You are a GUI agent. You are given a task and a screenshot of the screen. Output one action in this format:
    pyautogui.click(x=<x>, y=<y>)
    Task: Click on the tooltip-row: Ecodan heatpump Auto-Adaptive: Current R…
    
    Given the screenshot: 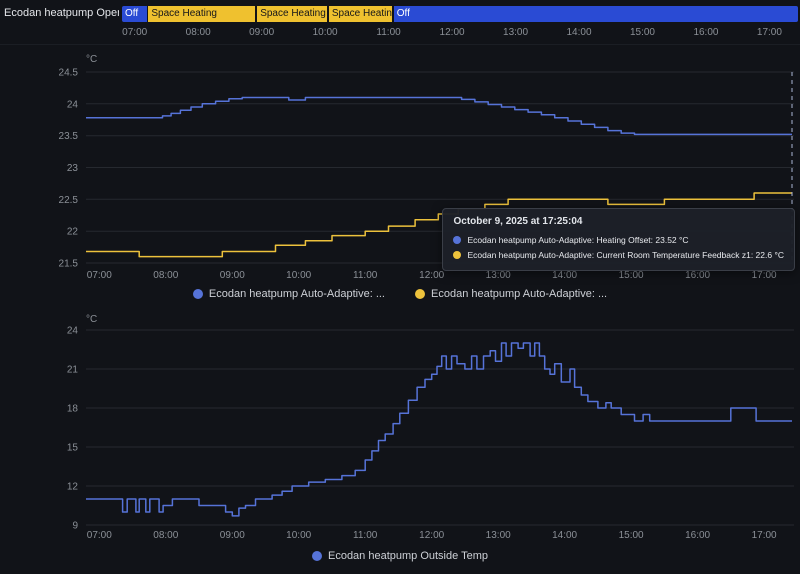 What is the action you would take?
    pyautogui.click(x=618, y=254)
    